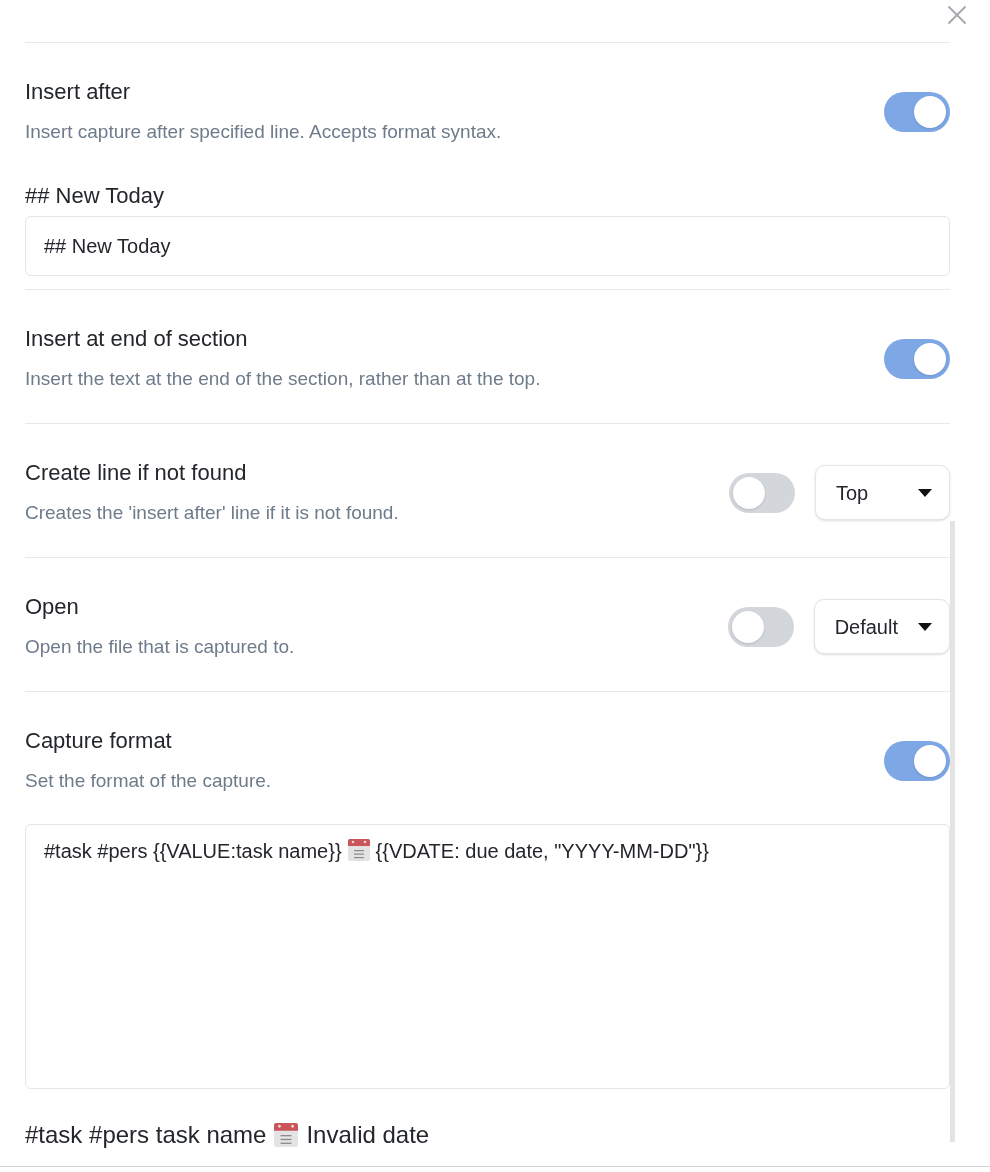  I want to click on close-icon, so click(957, 15).